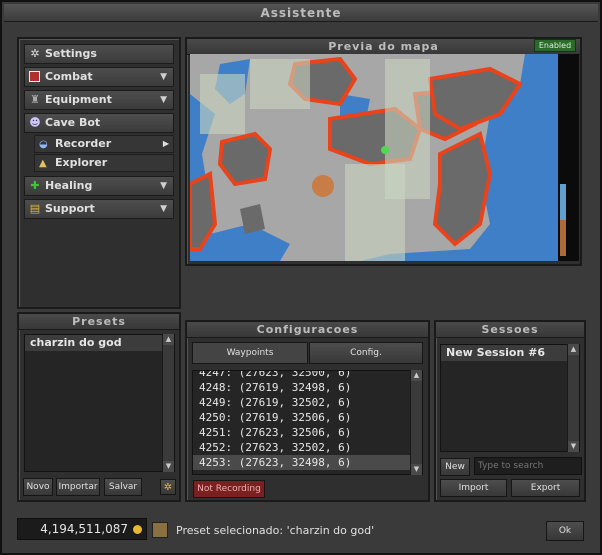  I want to click on explorer-icon: ▲, so click(43, 163).